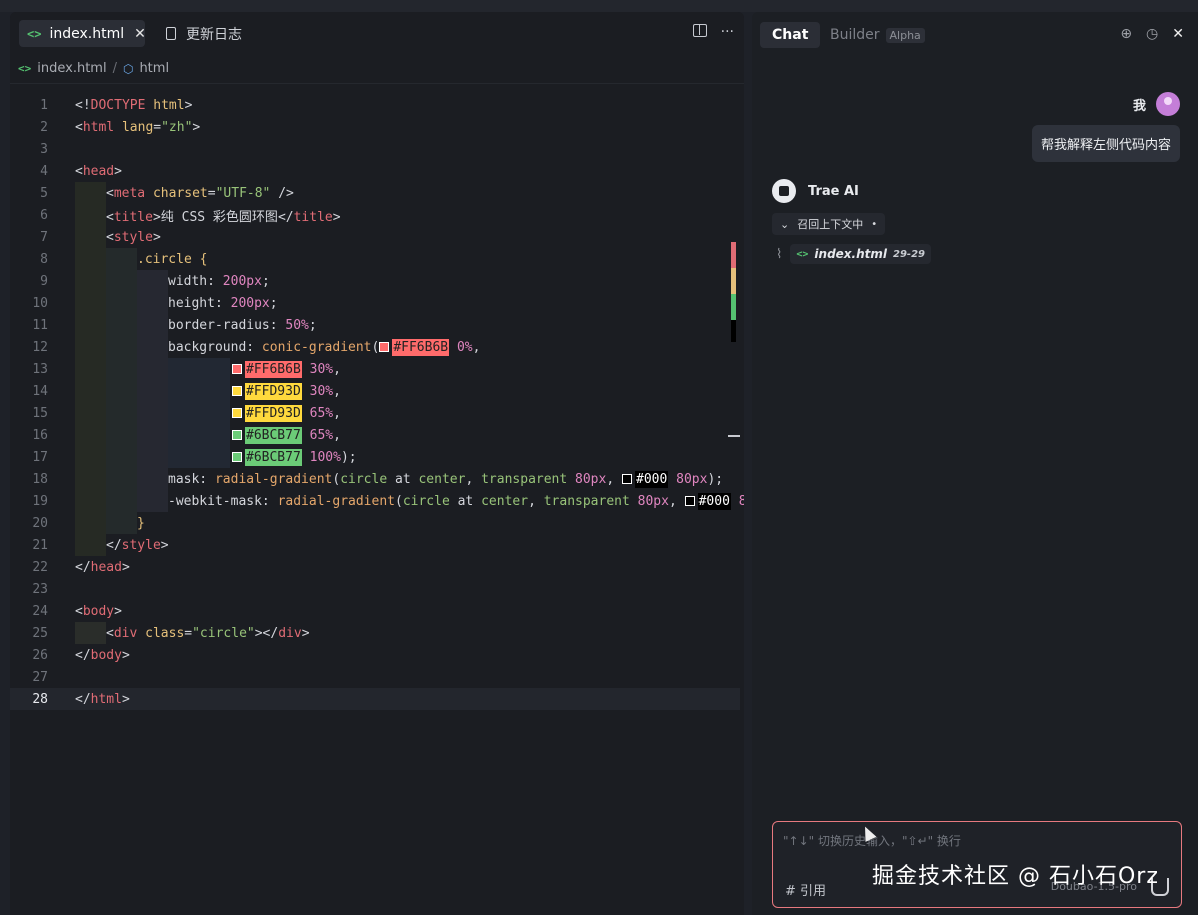  I want to click on code-line: 16 #6BCB77 65%,, so click(375, 435).